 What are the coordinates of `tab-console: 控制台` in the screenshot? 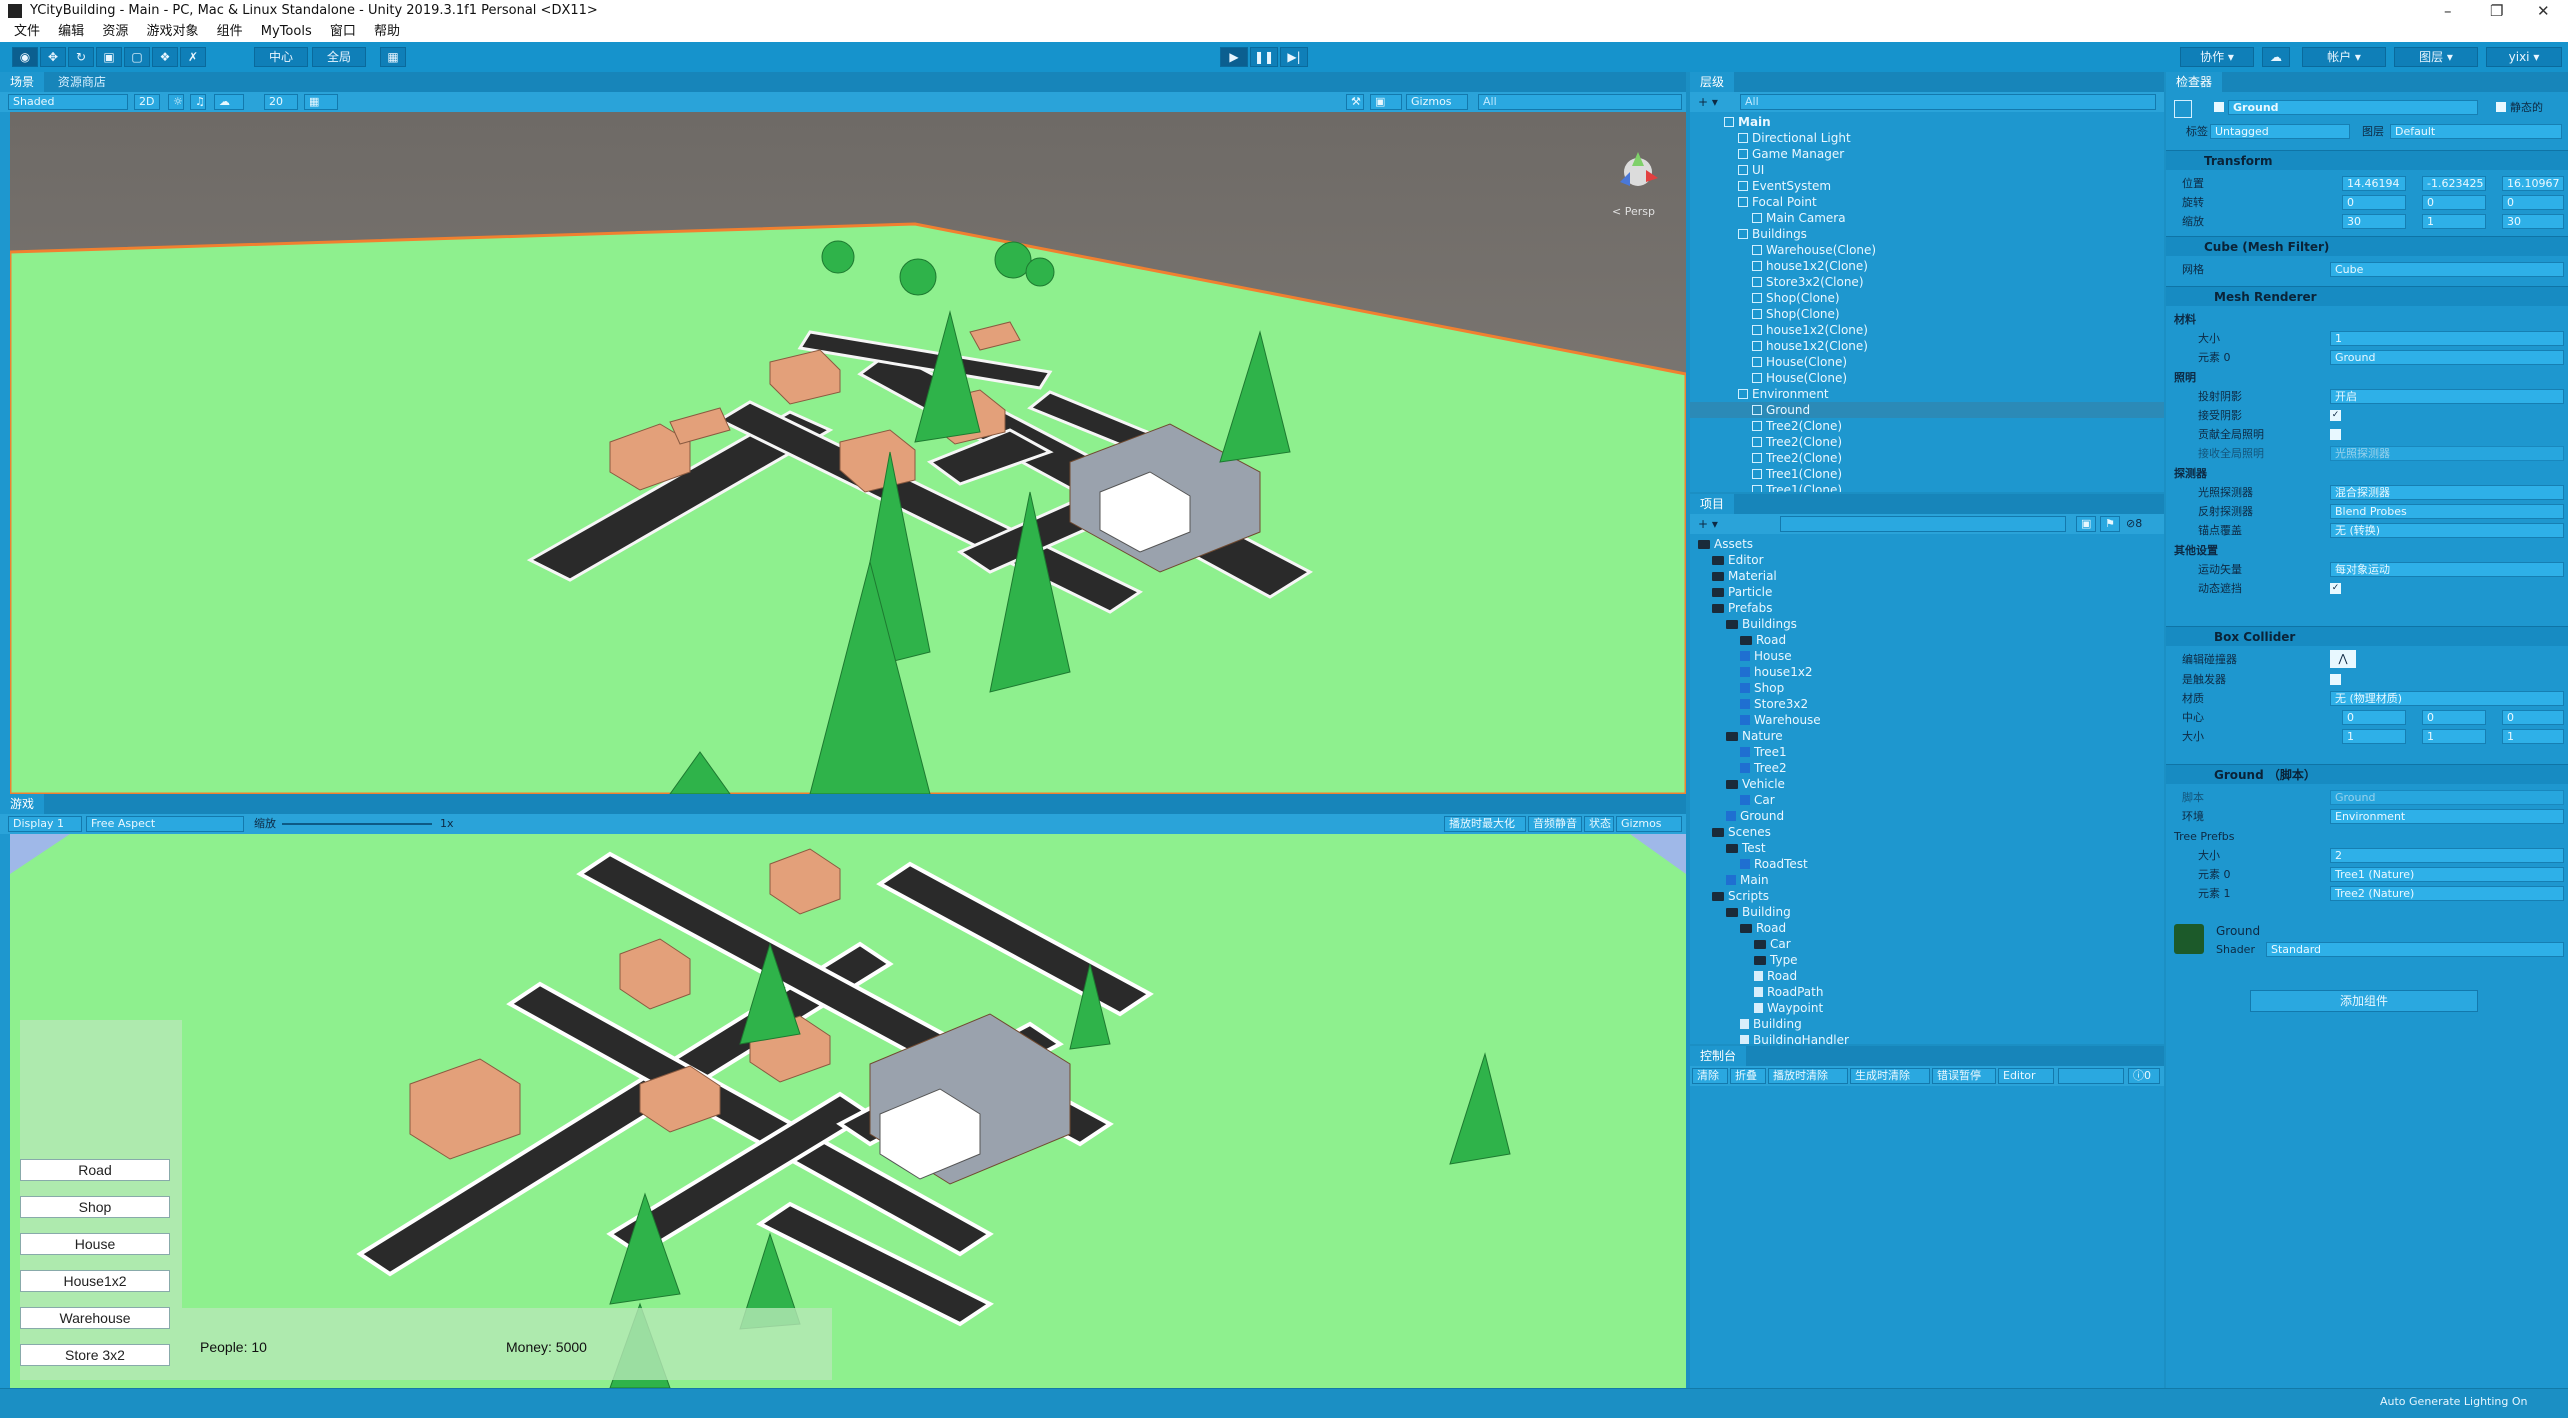 It's located at (1718, 1056).